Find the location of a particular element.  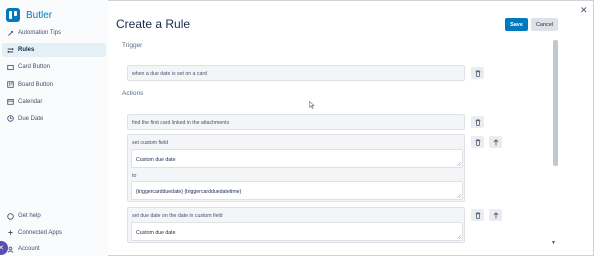

action-text: set custom field is located at coordinates (150, 143).